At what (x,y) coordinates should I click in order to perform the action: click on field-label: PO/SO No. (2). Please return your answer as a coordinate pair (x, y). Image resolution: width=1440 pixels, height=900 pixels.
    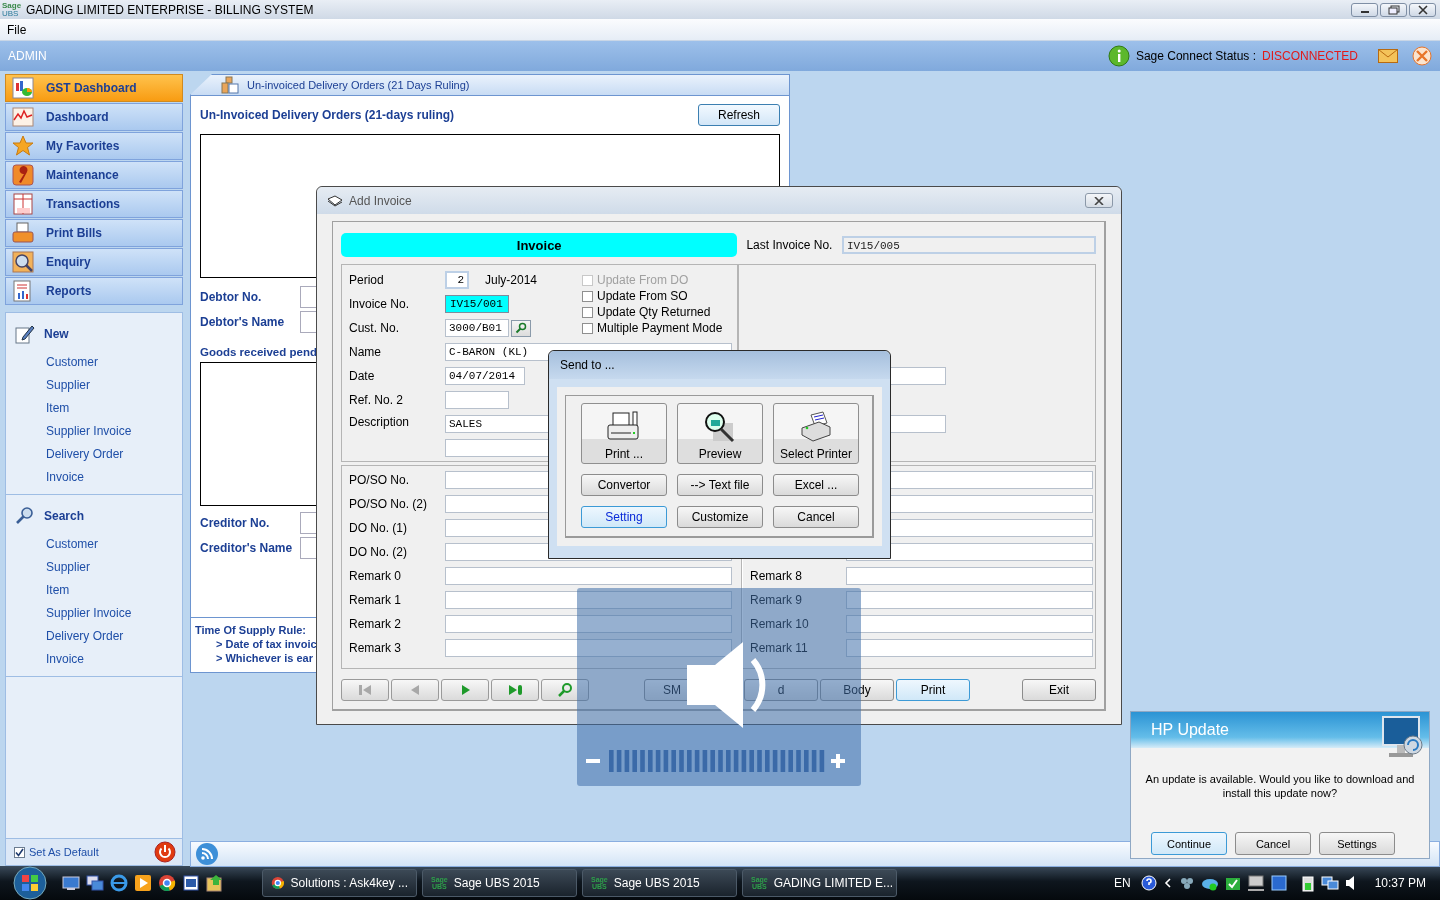
    Looking at the image, I should click on (389, 504).